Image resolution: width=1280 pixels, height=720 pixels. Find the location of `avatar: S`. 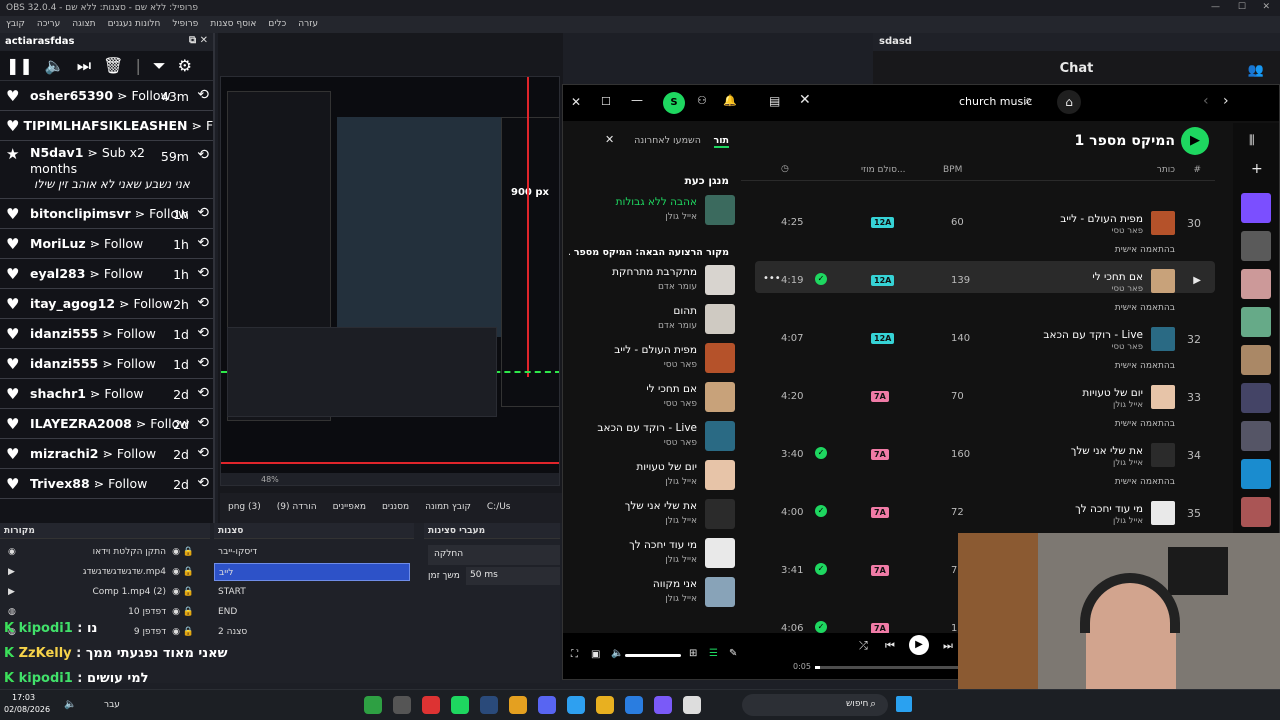

avatar: S is located at coordinates (674, 103).